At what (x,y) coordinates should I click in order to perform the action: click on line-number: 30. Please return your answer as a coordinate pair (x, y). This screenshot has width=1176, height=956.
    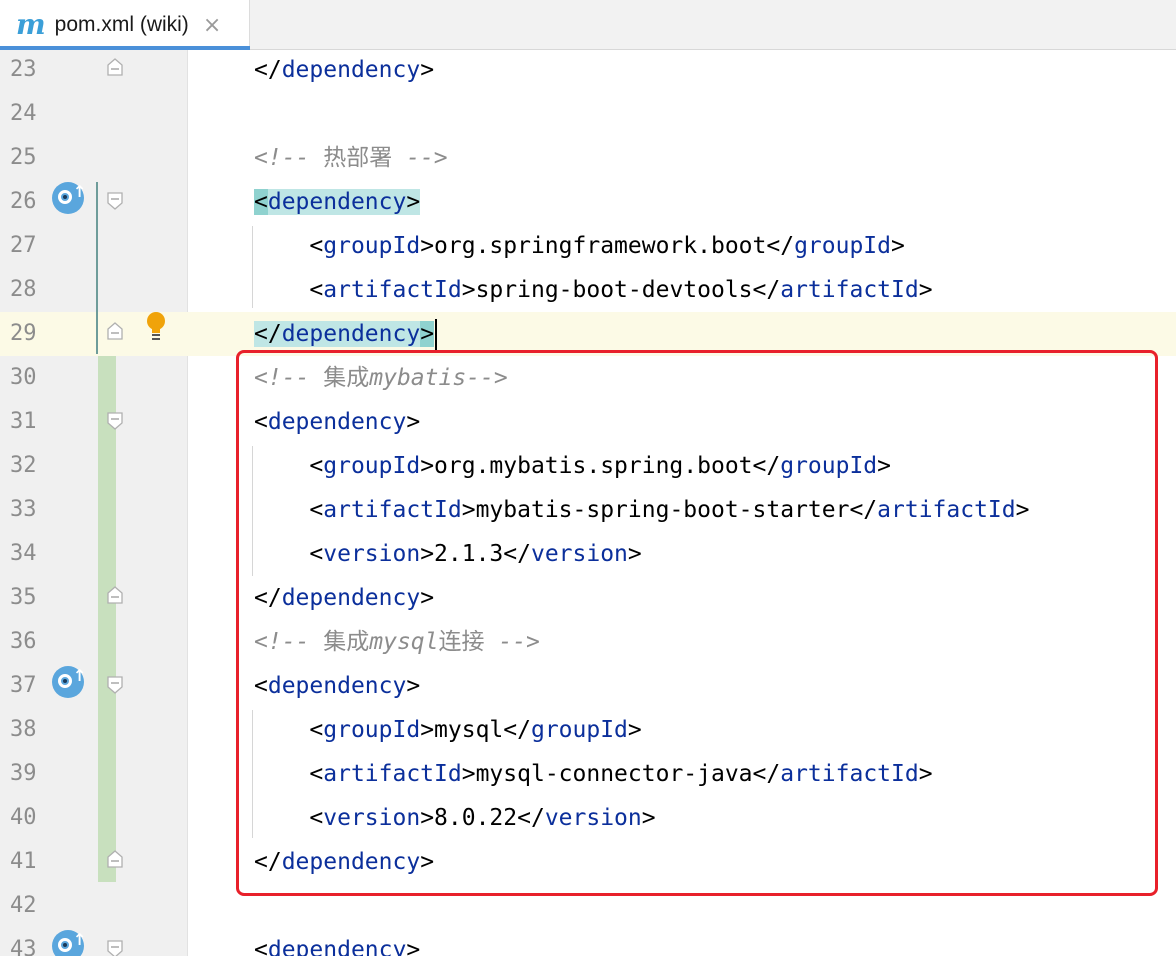
    Looking at the image, I should click on (23, 377).